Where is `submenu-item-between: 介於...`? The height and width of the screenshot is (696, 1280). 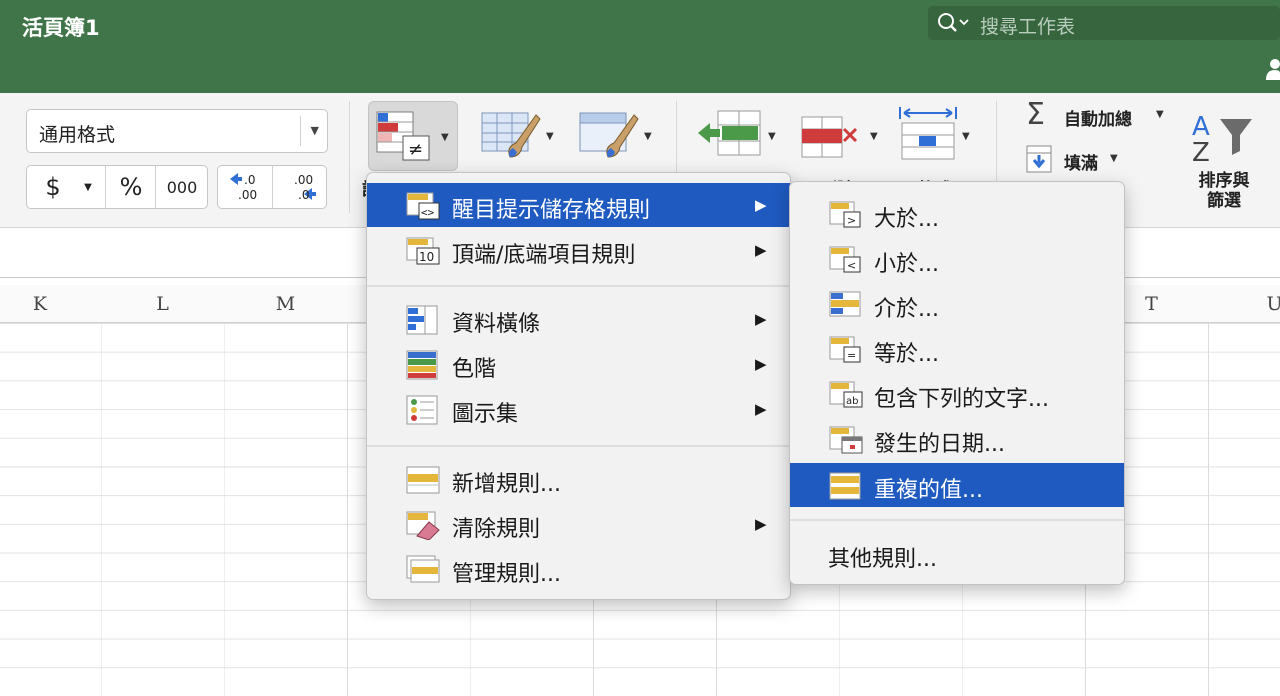 submenu-item-between: 介於... is located at coordinates (957, 304).